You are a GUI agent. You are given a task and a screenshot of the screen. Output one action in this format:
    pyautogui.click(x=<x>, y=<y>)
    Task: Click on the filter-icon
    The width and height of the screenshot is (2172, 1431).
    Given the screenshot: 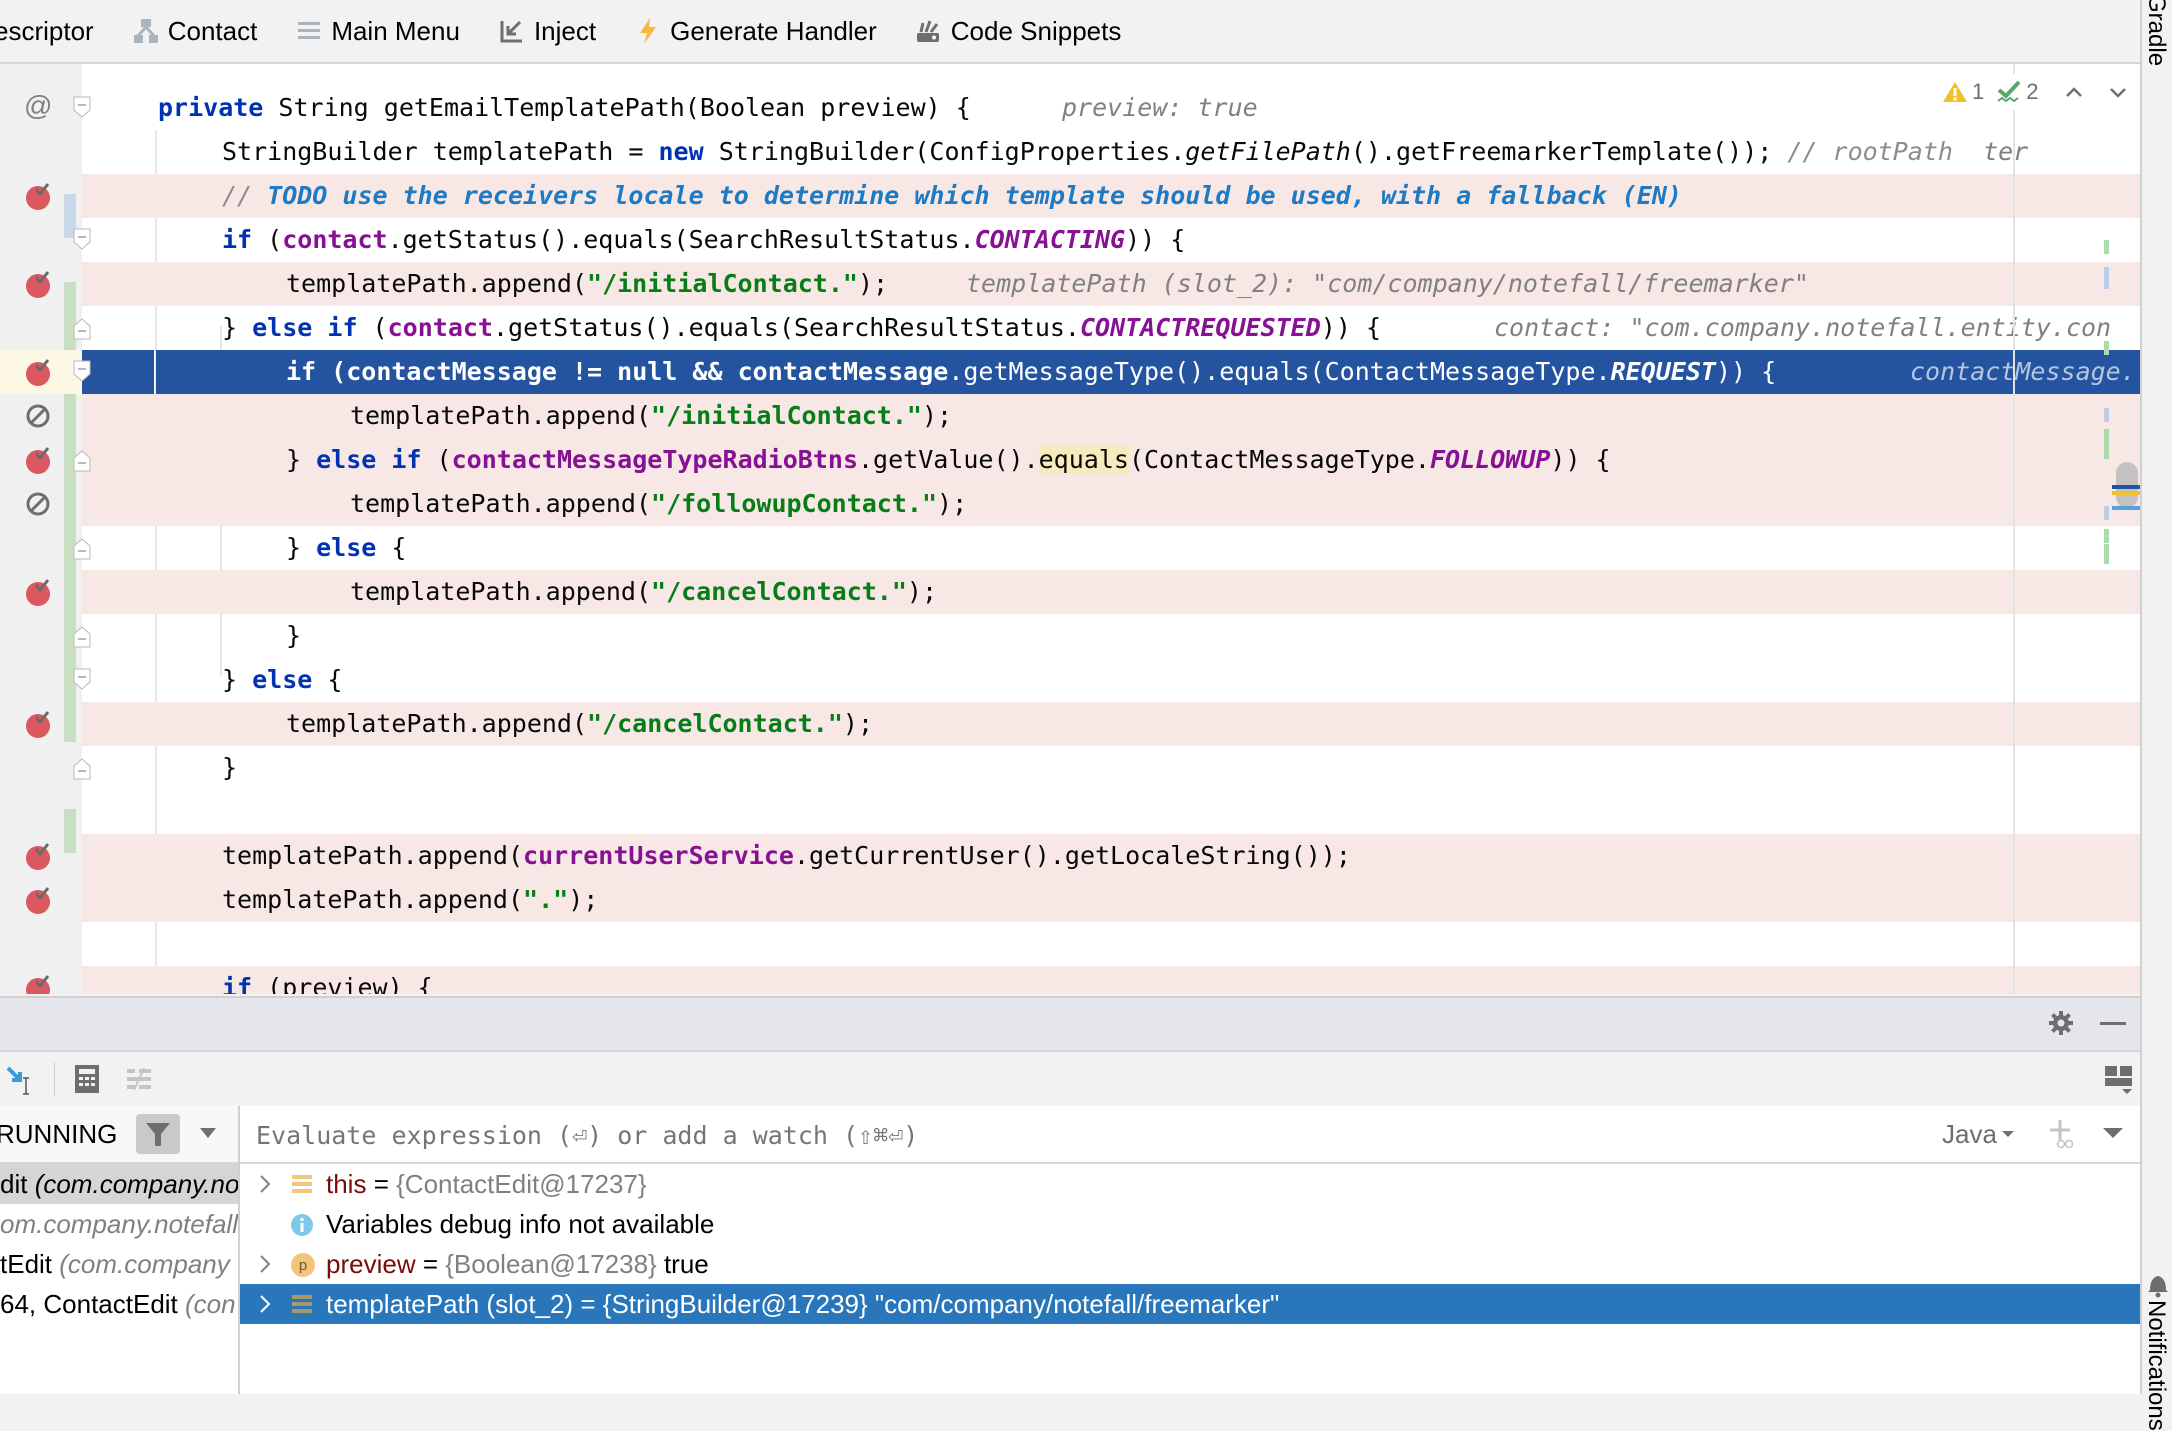 What is the action you would take?
    pyautogui.click(x=158, y=1134)
    